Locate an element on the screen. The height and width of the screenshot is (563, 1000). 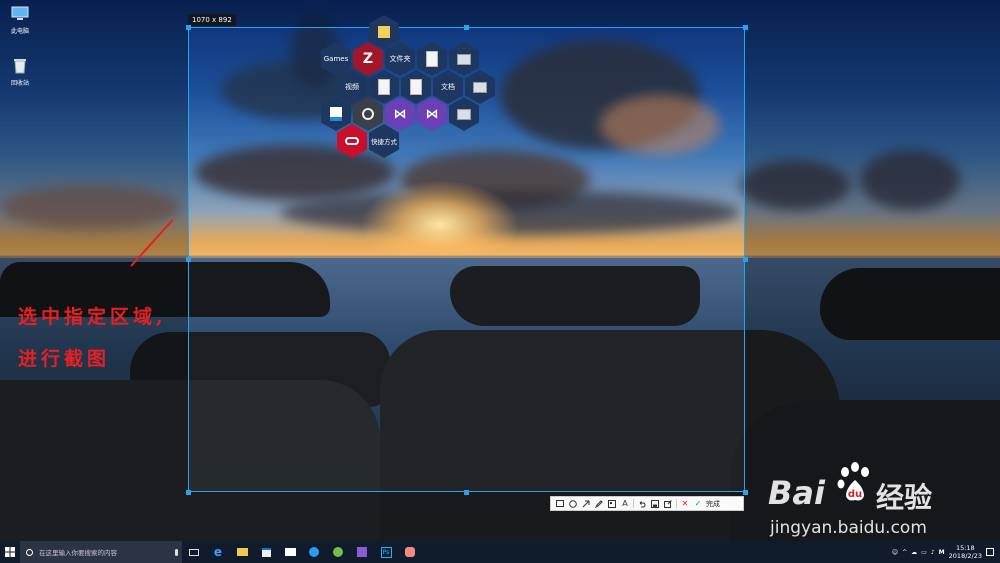
circle-app-icon is located at coordinates (368, 114).